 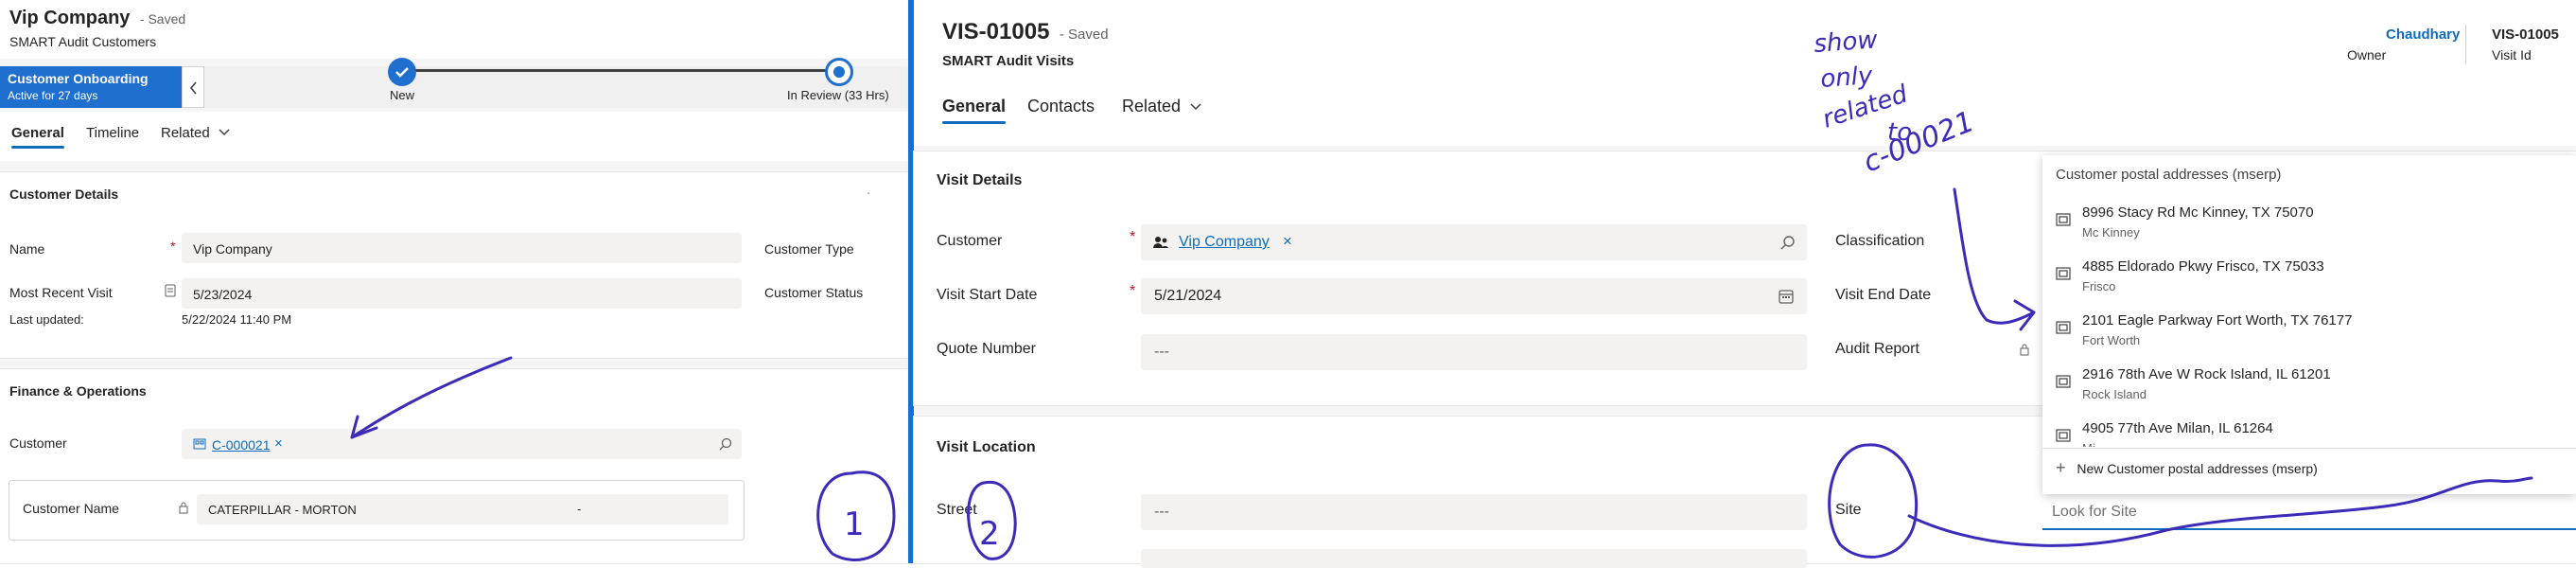 What do you see at coordinates (988, 295) in the screenshot?
I see `visit-start-label: Visit Start Date` at bounding box center [988, 295].